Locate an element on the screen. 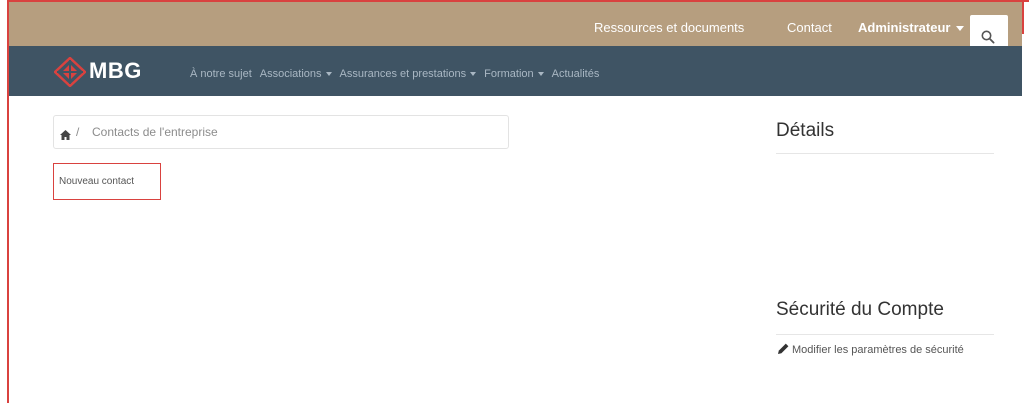  admin-label: Administrateur is located at coordinates (904, 27).